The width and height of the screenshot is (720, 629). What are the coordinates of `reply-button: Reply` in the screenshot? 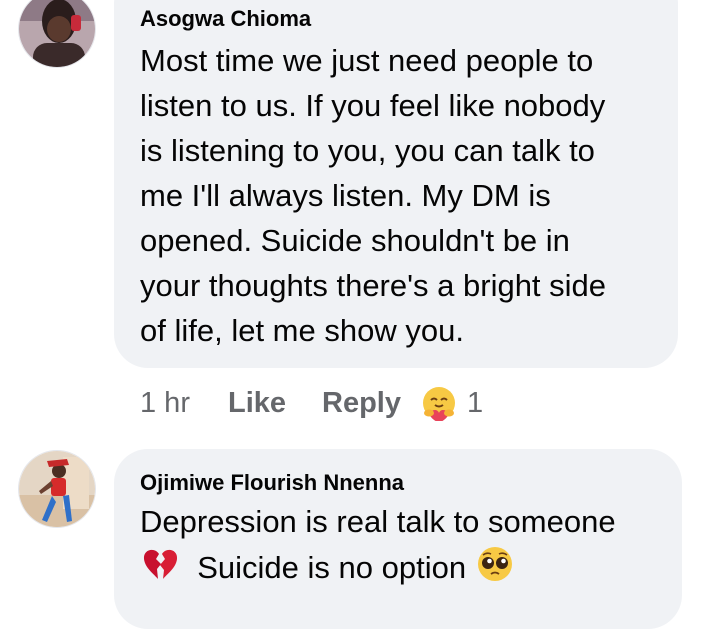 It's located at (361, 403).